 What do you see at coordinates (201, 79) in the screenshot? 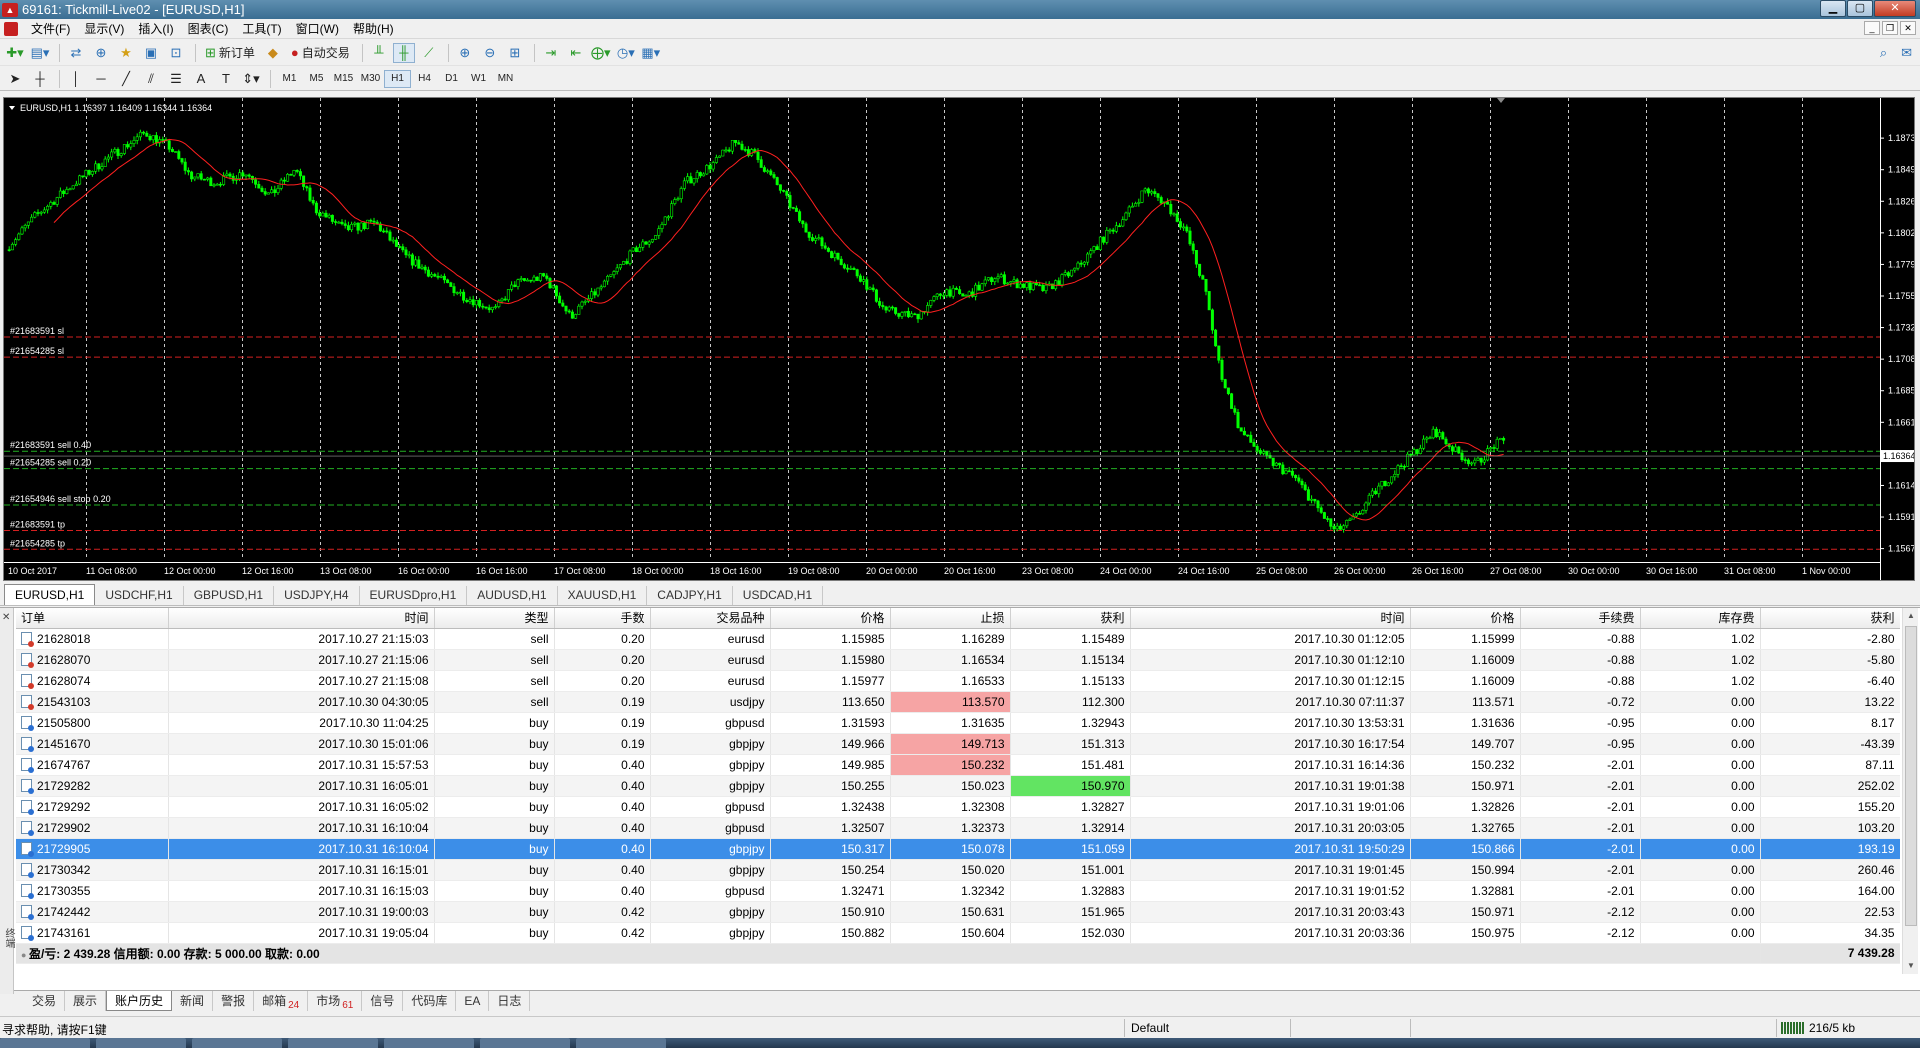
I see `text-button: A` at bounding box center [201, 79].